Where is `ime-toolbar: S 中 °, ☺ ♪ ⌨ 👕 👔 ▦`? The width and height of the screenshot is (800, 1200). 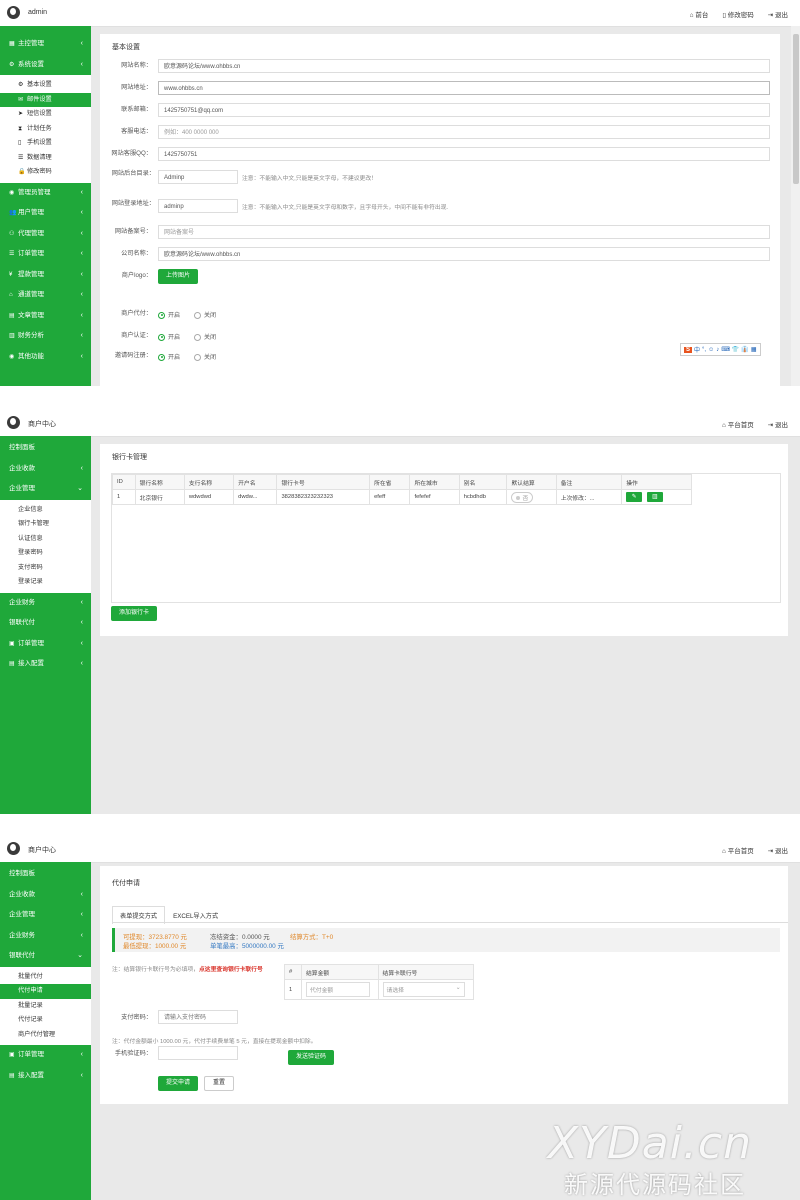
ime-toolbar: S 中 °, ☺ ♪ ⌨ 👕 👔 ▦ is located at coordinates (720, 349).